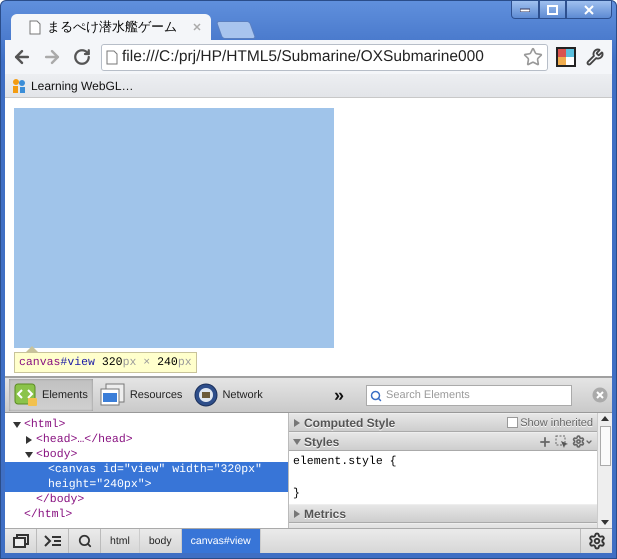 This screenshot has height=559, width=617. What do you see at coordinates (604, 470) in the screenshot?
I see `scrollbar` at bounding box center [604, 470].